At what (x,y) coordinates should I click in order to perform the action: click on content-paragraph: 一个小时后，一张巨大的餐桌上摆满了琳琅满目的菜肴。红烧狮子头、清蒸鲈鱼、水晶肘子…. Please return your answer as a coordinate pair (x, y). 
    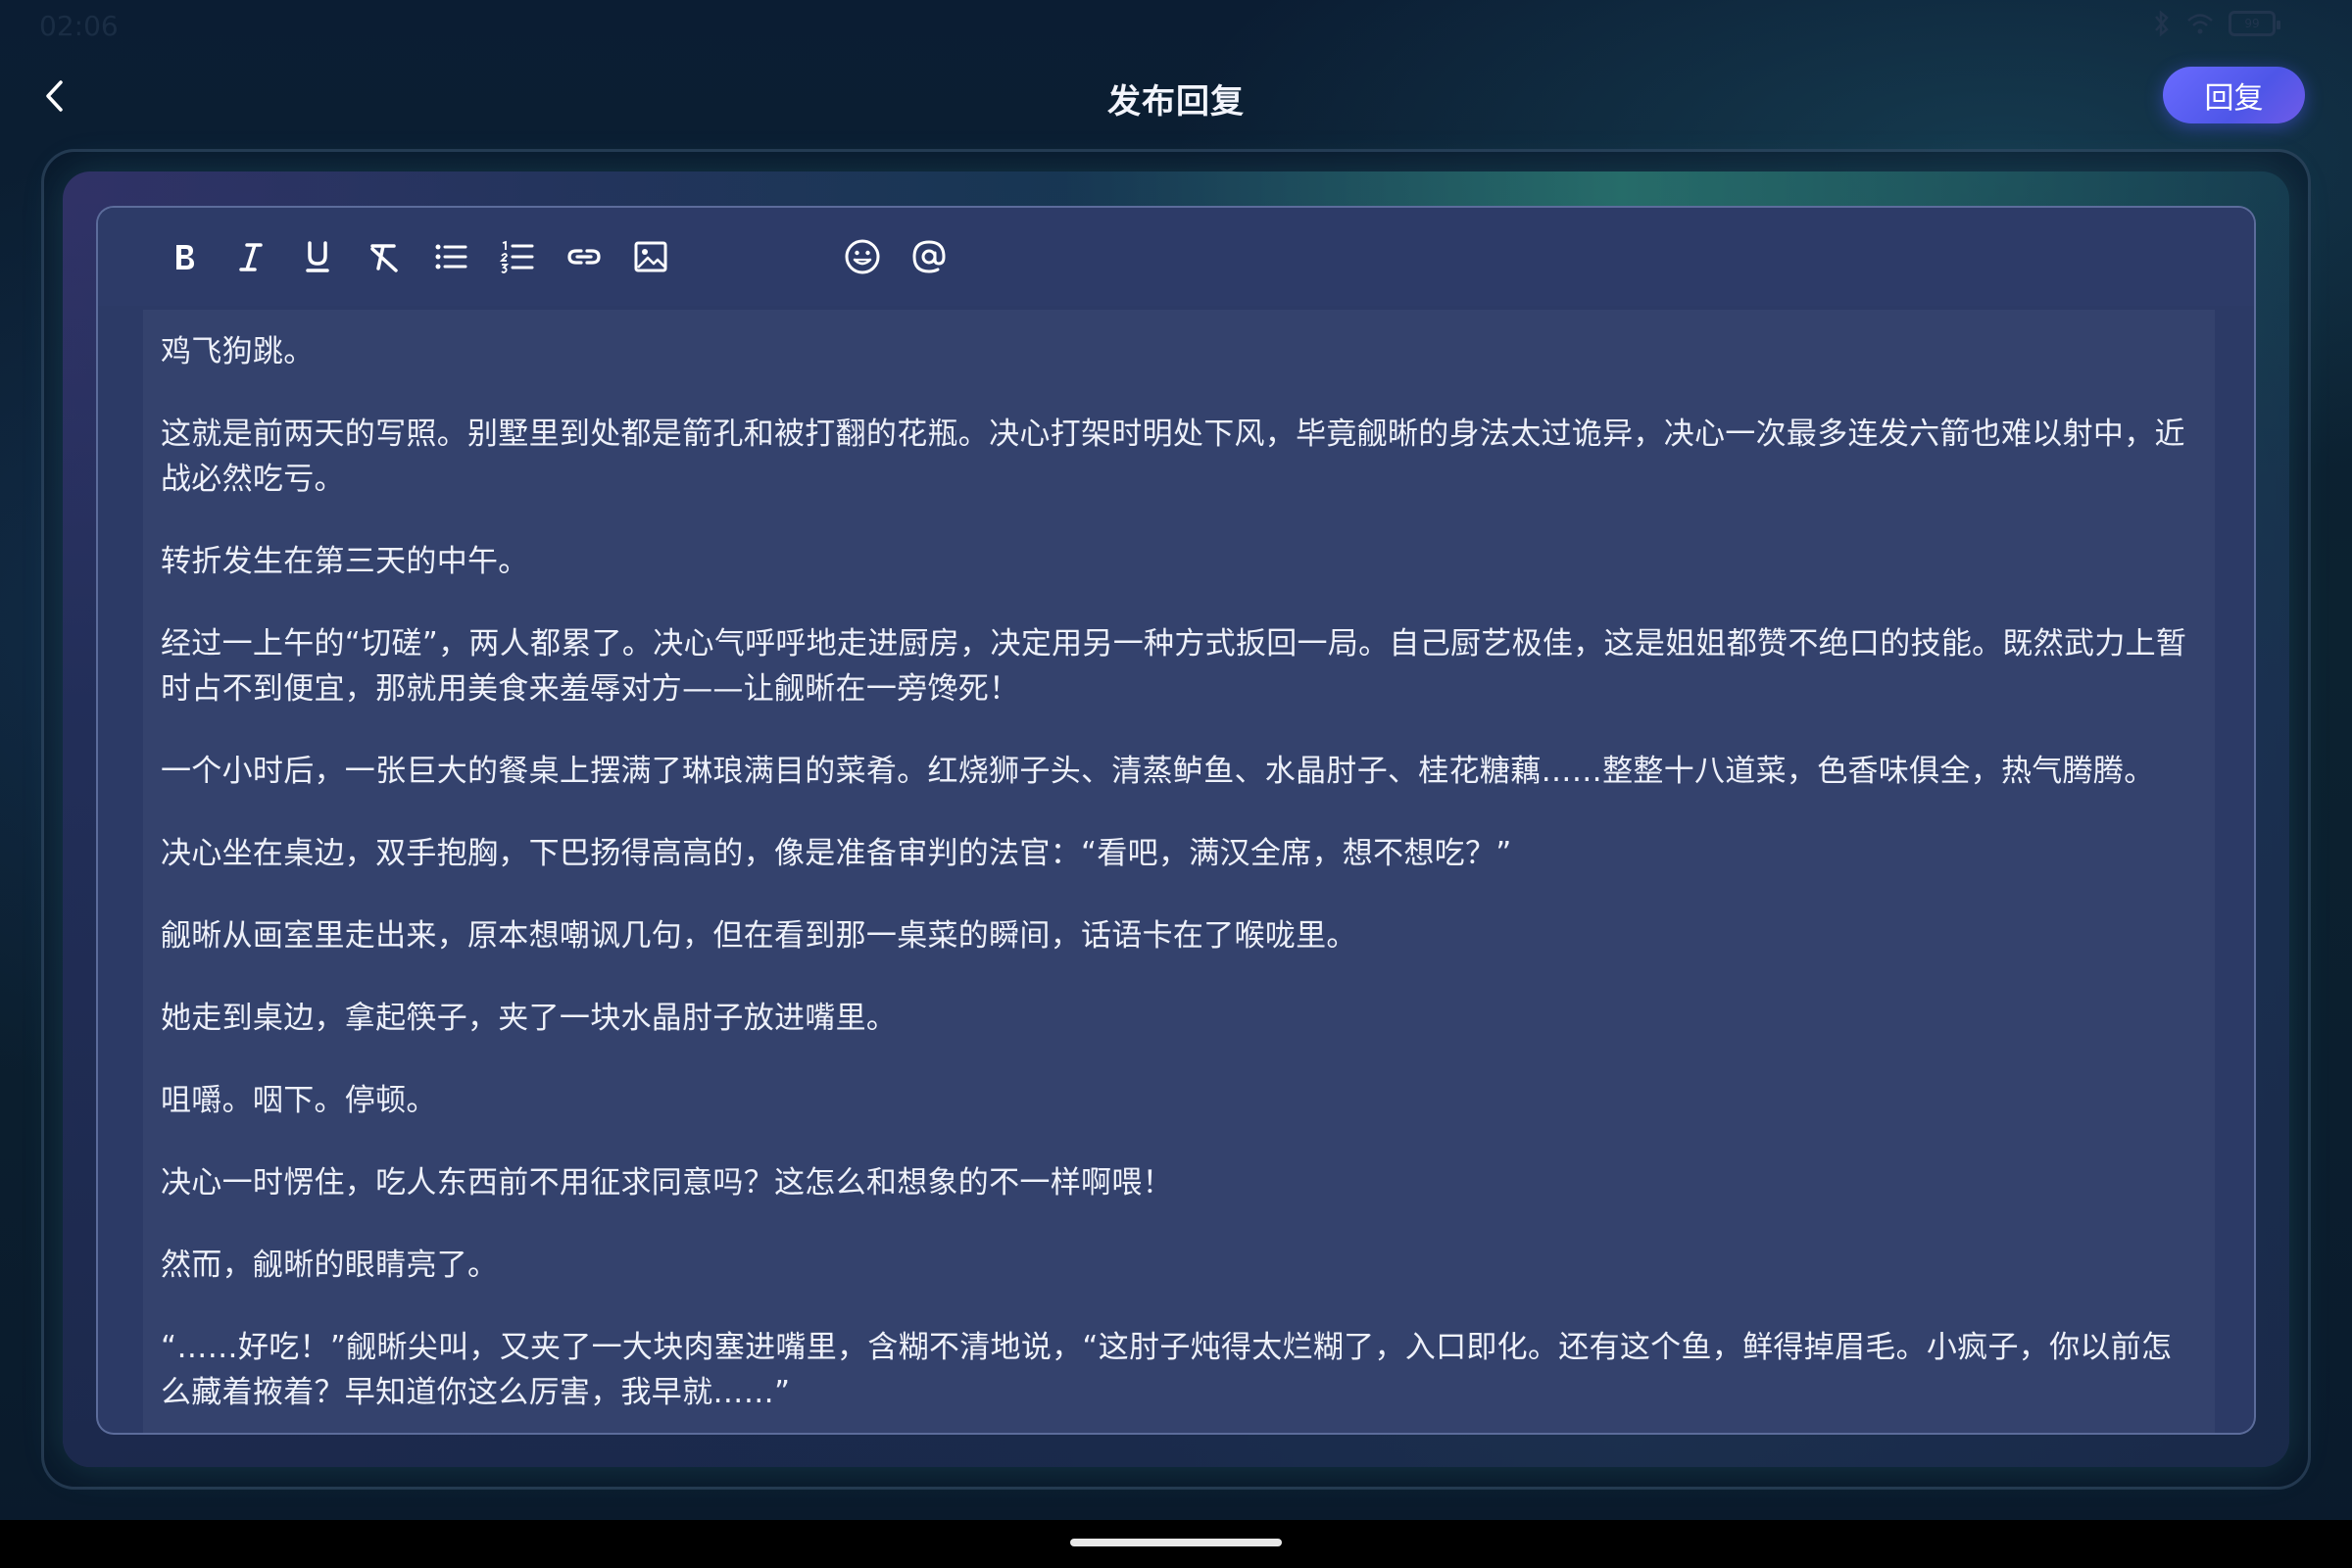
    Looking at the image, I should click on (1158, 771).